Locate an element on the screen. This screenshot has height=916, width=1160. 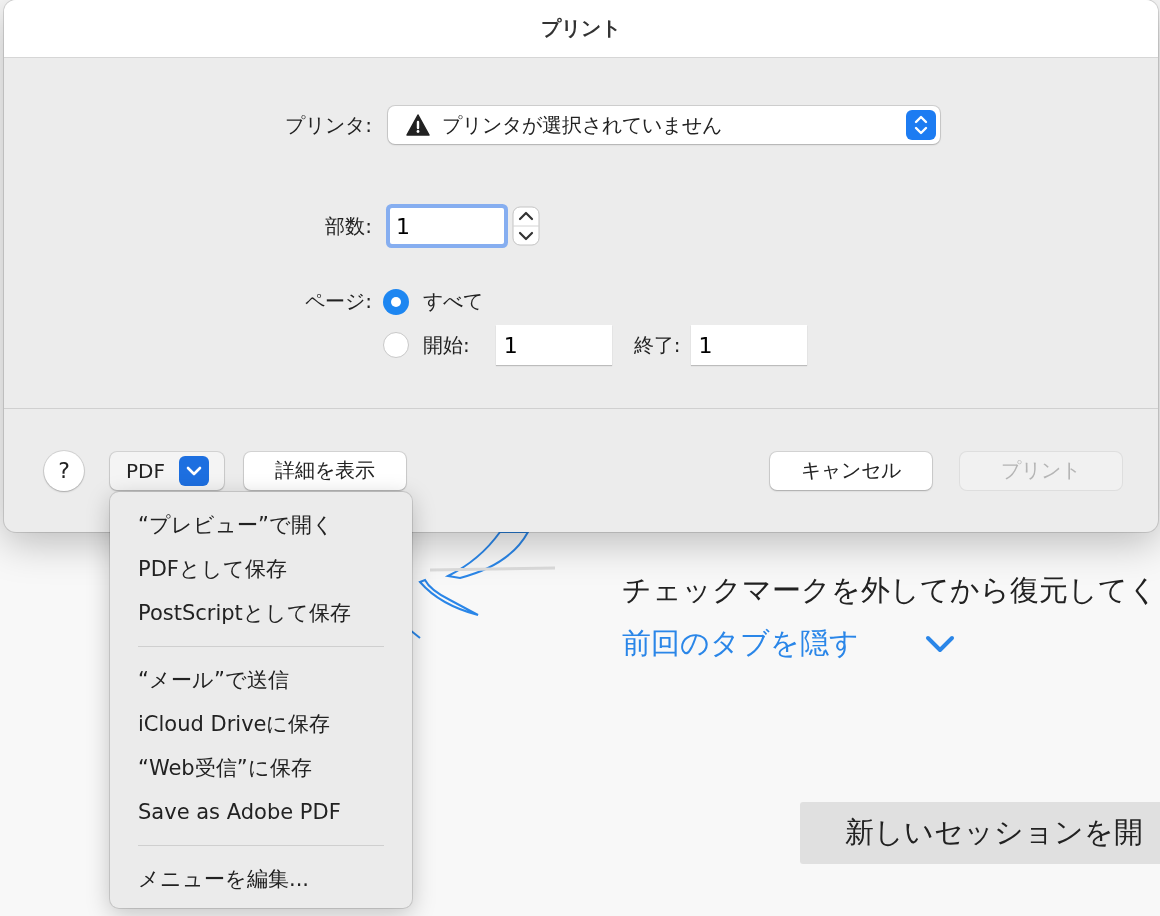
copies-label: 部数: is located at coordinates (348, 226).